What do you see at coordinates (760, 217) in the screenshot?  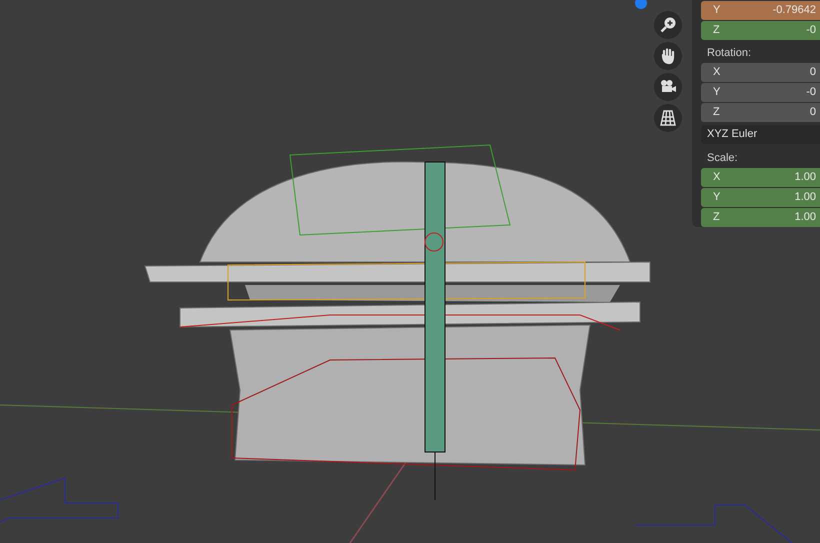 I see `number-field: Z 1.00` at bounding box center [760, 217].